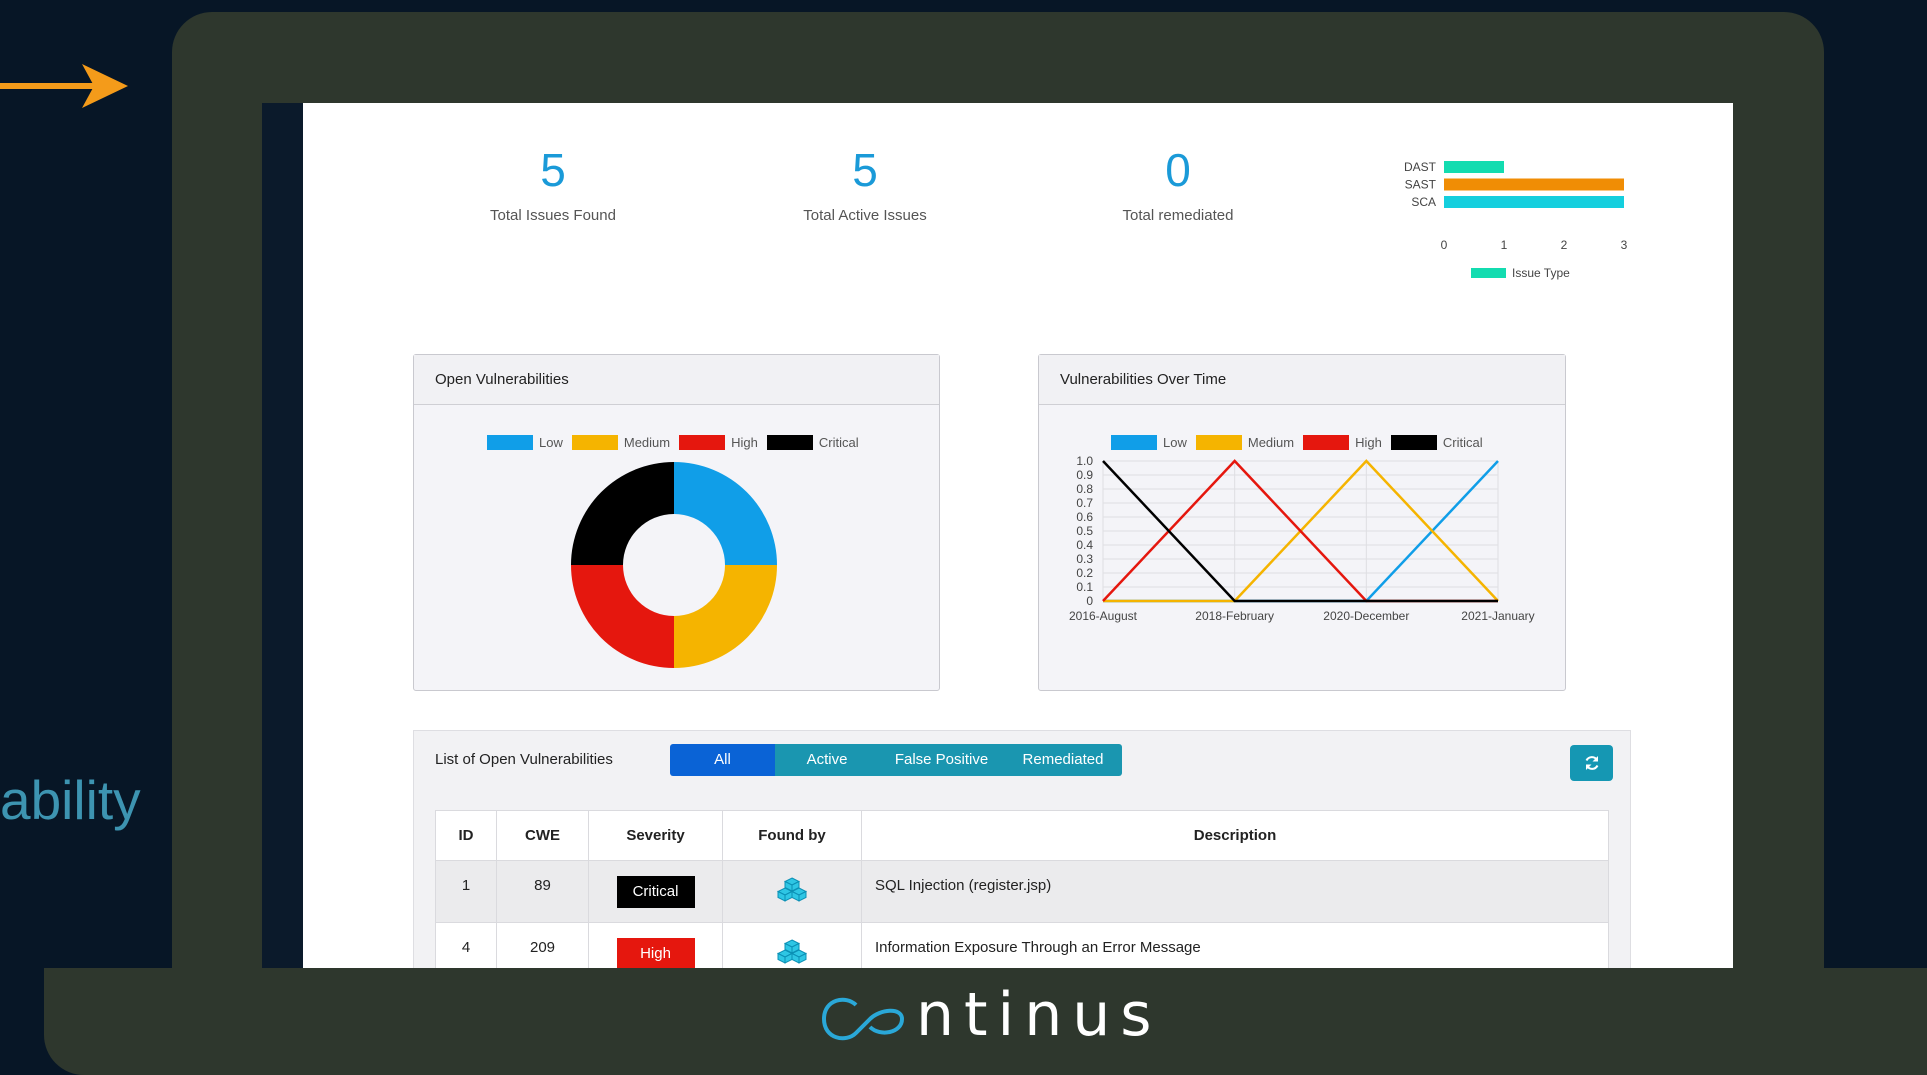 The height and width of the screenshot is (1075, 1927). Describe the element at coordinates (1084, 587) in the screenshot. I see `y-tick-label: 0.1` at that location.